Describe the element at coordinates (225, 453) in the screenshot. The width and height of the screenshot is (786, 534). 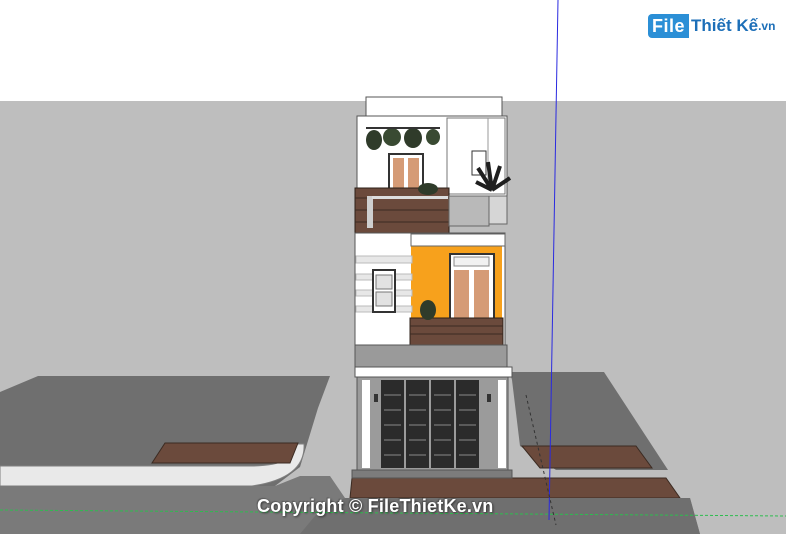
I see `wood-deck-left` at that location.